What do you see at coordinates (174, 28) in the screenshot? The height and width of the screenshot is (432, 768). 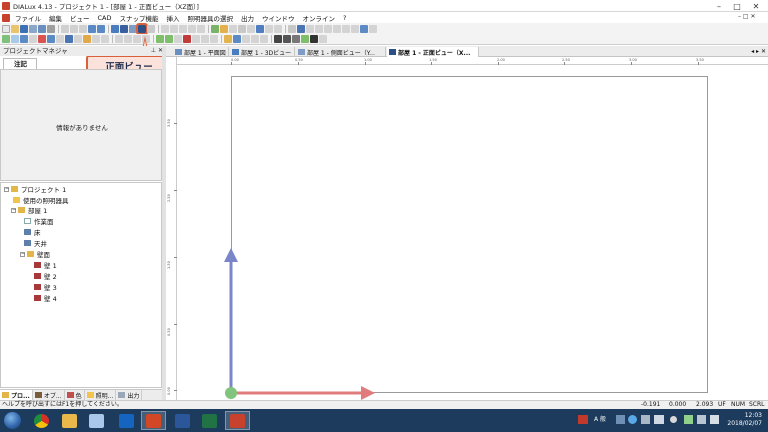 I see `zoom-out-icon` at bounding box center [174, 28].